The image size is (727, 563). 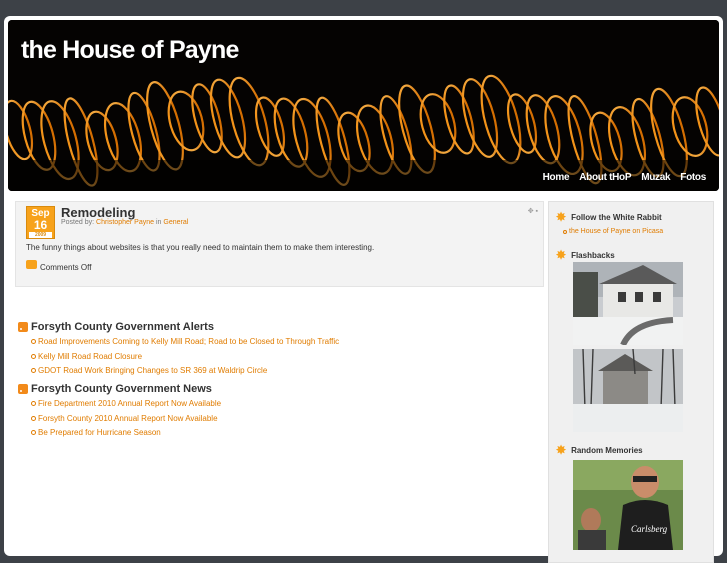 I want to click on flashbacks-title: Flashbacks, so click(x=593, y=255).